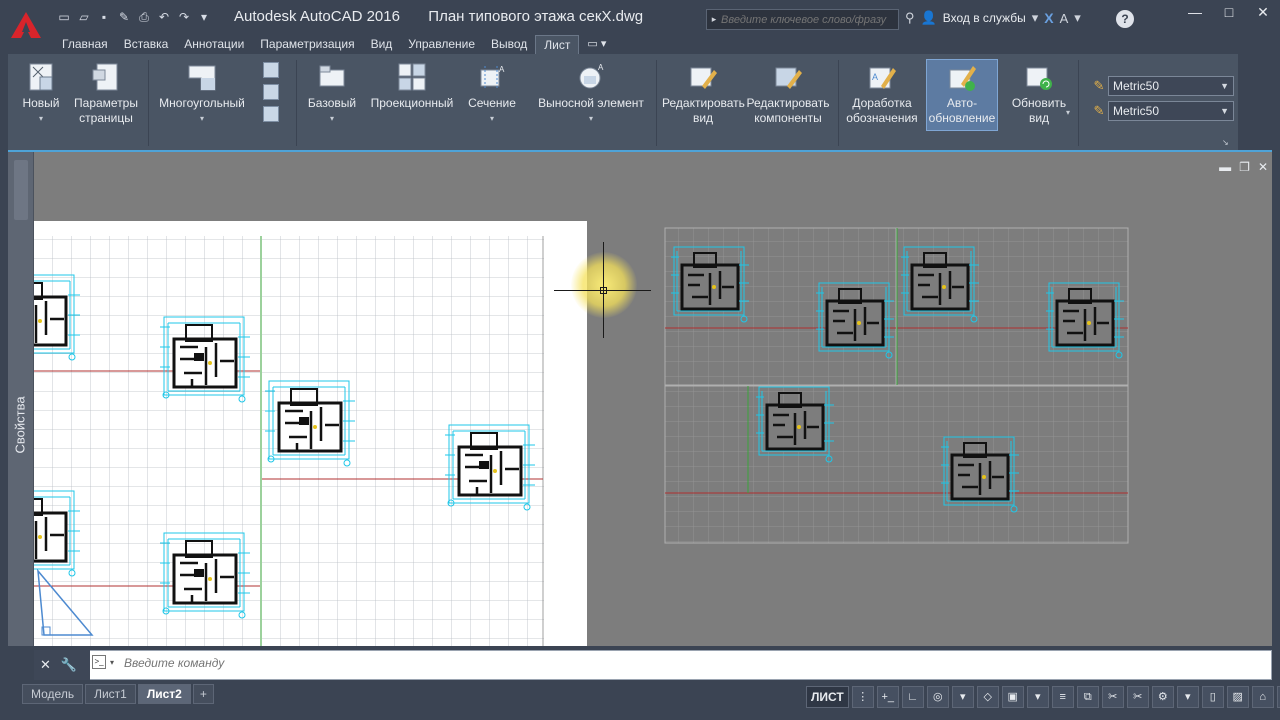 The width and height of the screenshot is (1280, 720). What do you see at coordinates (1037, 697) in the screenshot?
I see `osnap-dropdown-icon: ▾` at bounding box center [1037, 697].